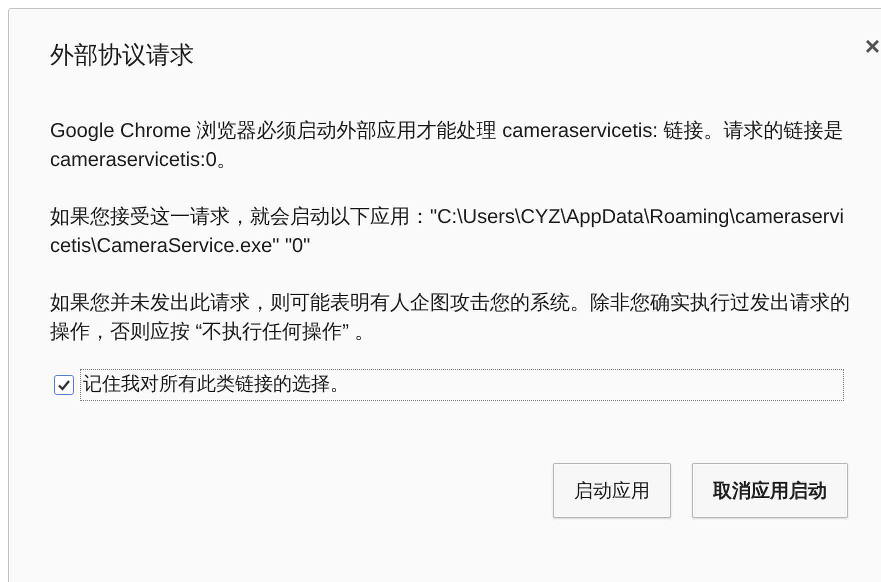 The width and height of the screenshot is (881, 582). What do you see at coordinates (770, 490) in the screenshot?
I see `dialog-button: 取消应用启动` at bounding box center [770, 490].